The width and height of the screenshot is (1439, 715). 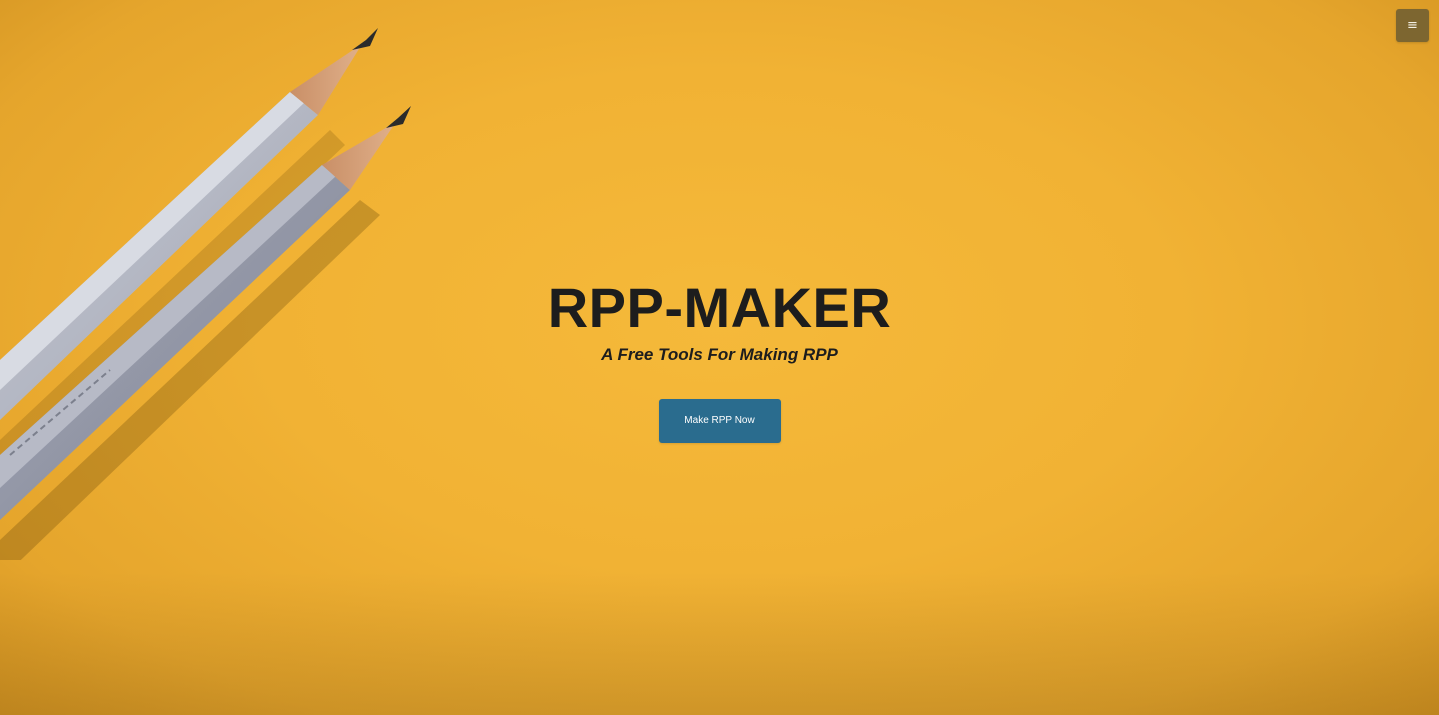 I want to click on menu-toggle-button: ≡, so click(x=1412, y=25).